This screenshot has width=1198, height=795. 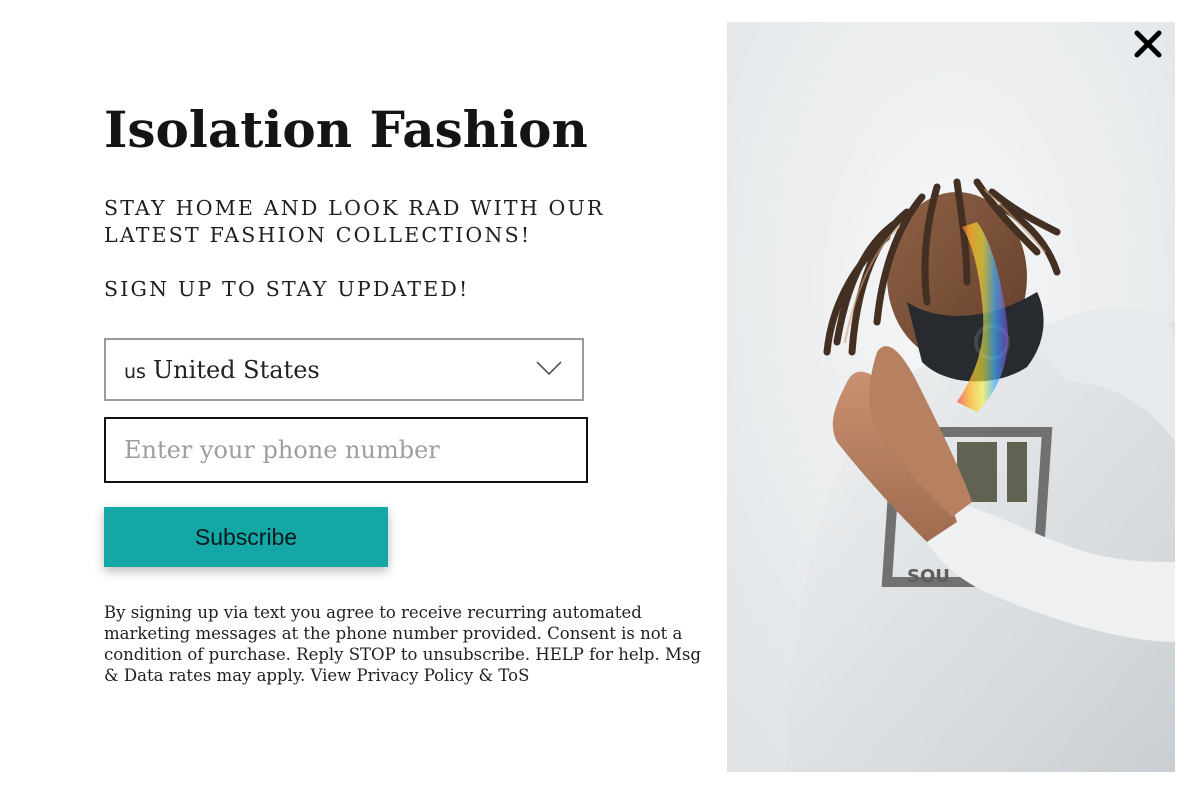 What do you see at coordinates (344, 369) in the screenshot?
I see `country-select: us United States` at bounding box center [344, 369].